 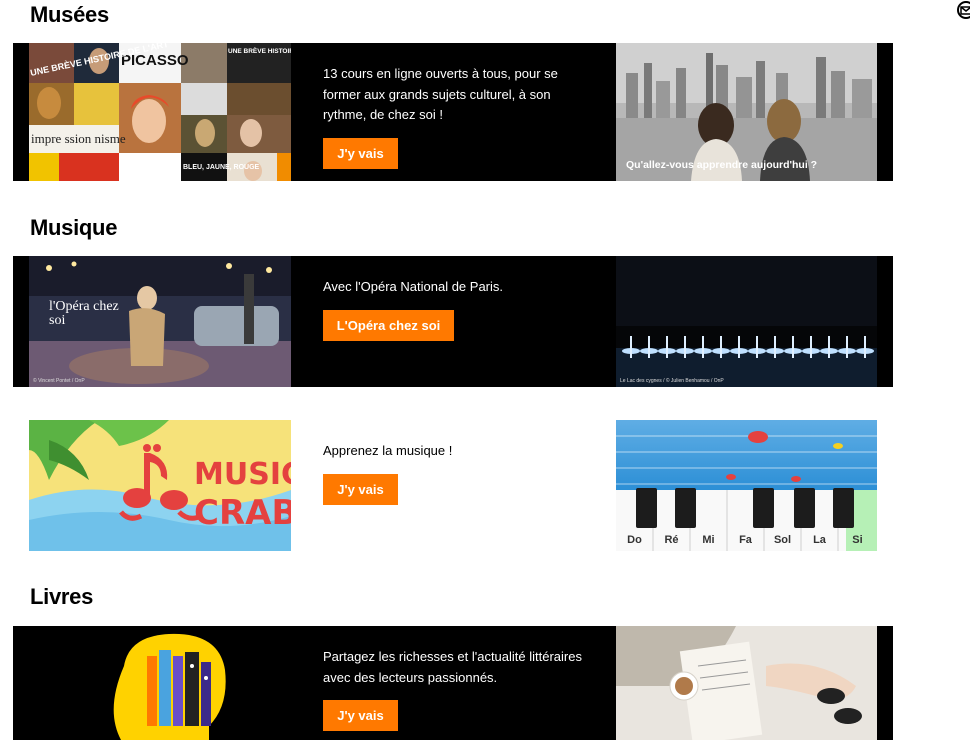 What do you see at coordinates (782, 540) in the screenshot?
I see `note-label: Sol` at bounding box center [782, 540].